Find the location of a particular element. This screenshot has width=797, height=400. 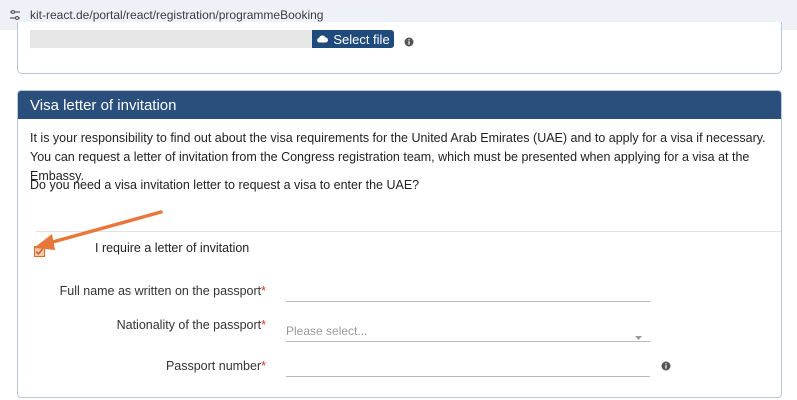

select-file-button: Select file is located at coordinates (353, 39).